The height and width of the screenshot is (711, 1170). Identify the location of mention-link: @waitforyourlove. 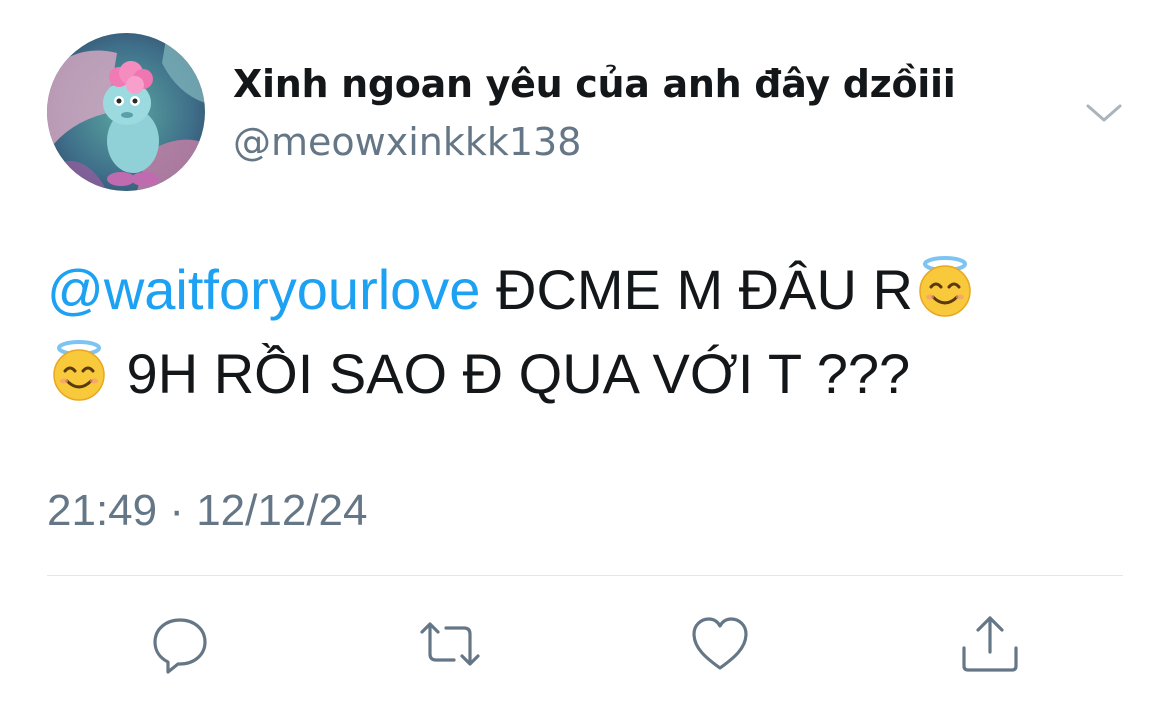
(263, 289).